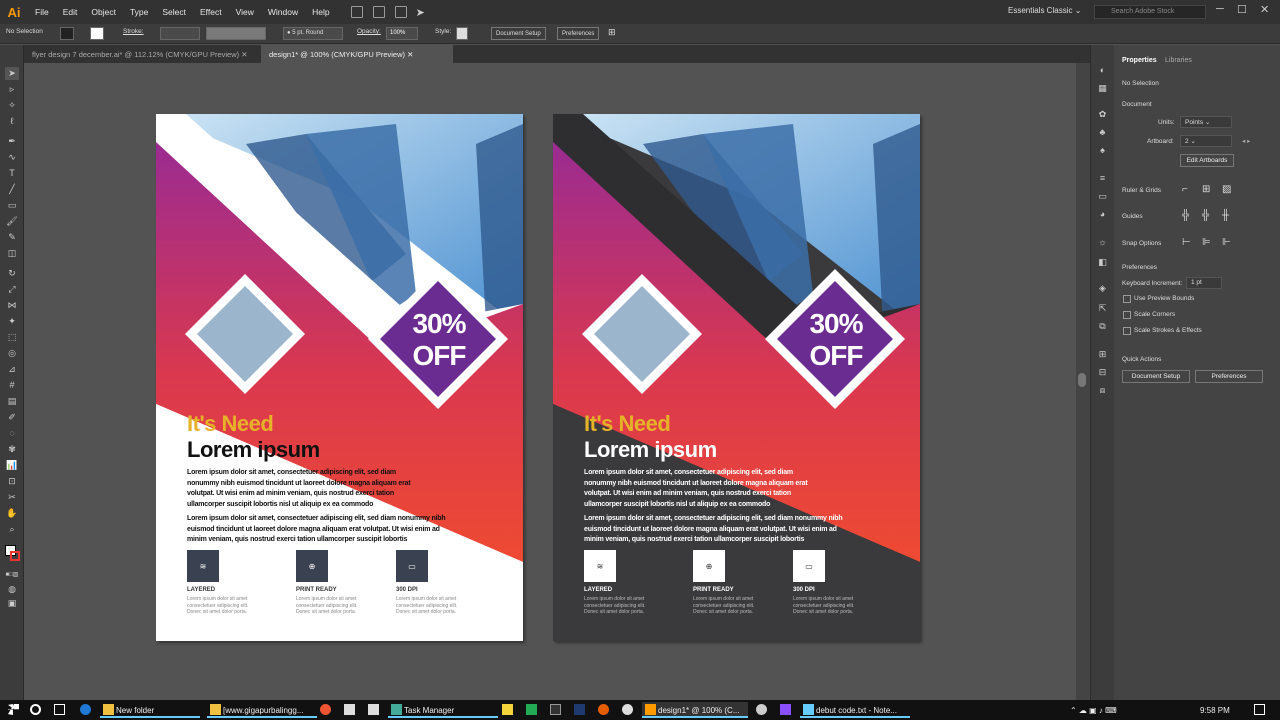 The height and width of the screenshot is (720, 1280). Describe the element at coordinates (443, 710) in the screenshot. I see `taskbar-task-manager: Task Manager` at that location.